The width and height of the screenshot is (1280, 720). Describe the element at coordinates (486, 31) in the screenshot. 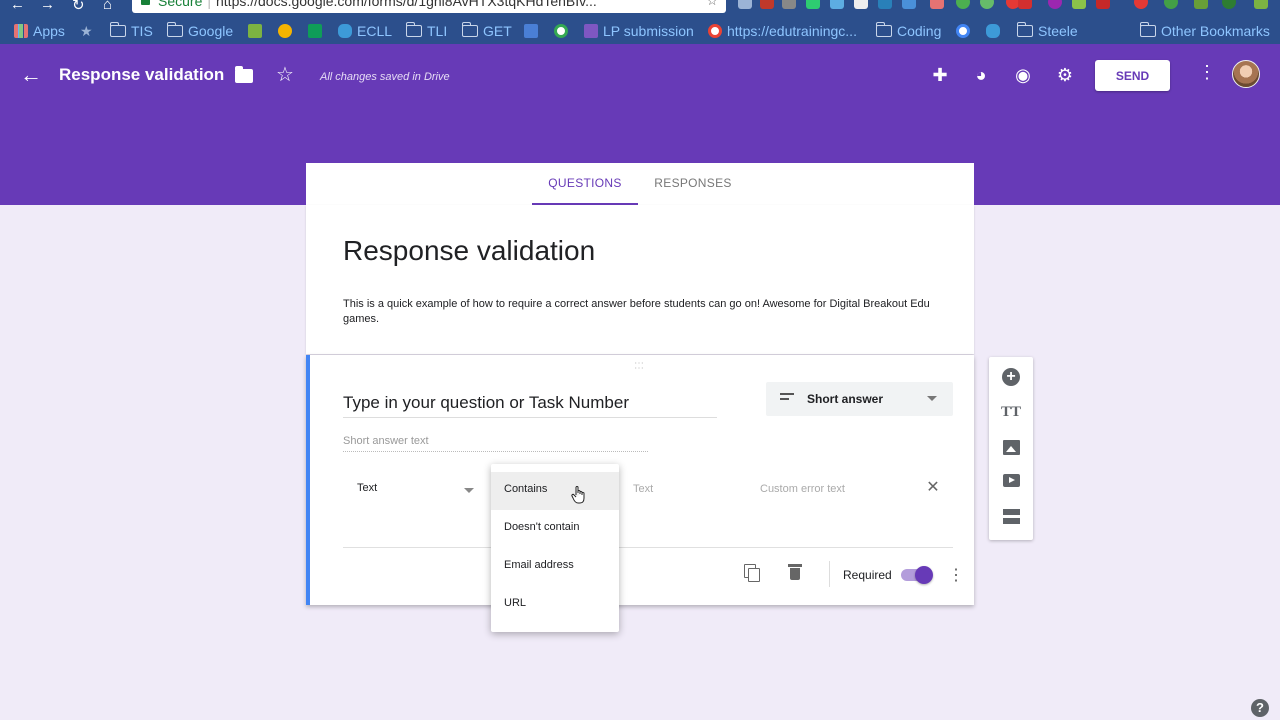

I see `bookmark-get: GET` at that location.